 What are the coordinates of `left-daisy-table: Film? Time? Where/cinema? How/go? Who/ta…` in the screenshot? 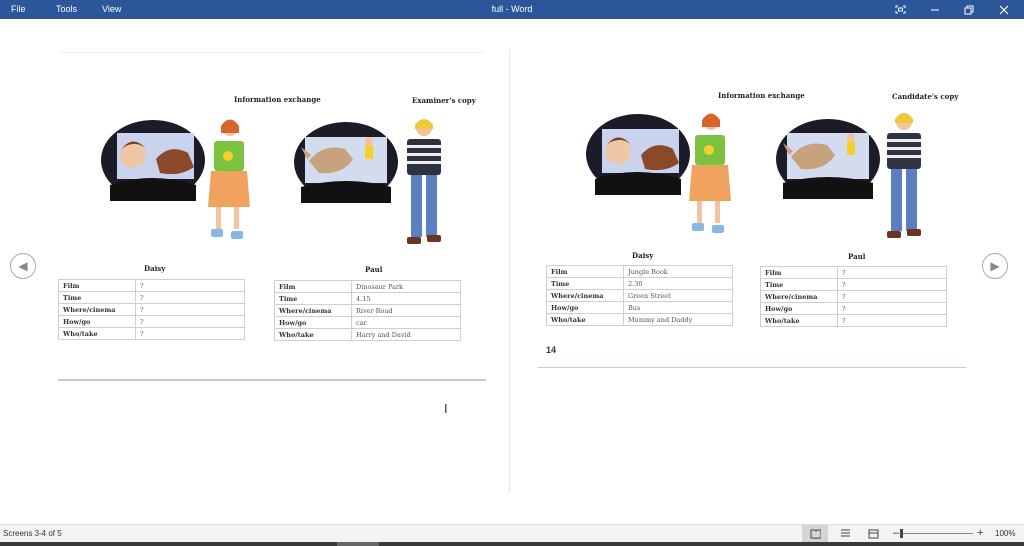 It's located at (151, 309).